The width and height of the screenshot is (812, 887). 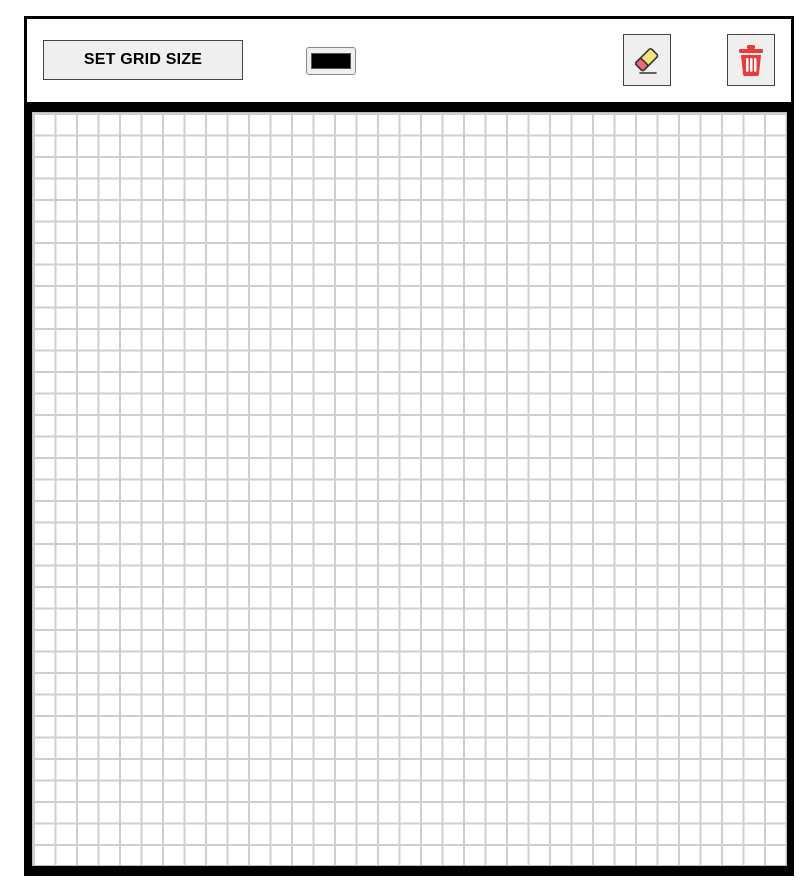 I want to click on clear-canvas-button, so click(x=751, y=60).